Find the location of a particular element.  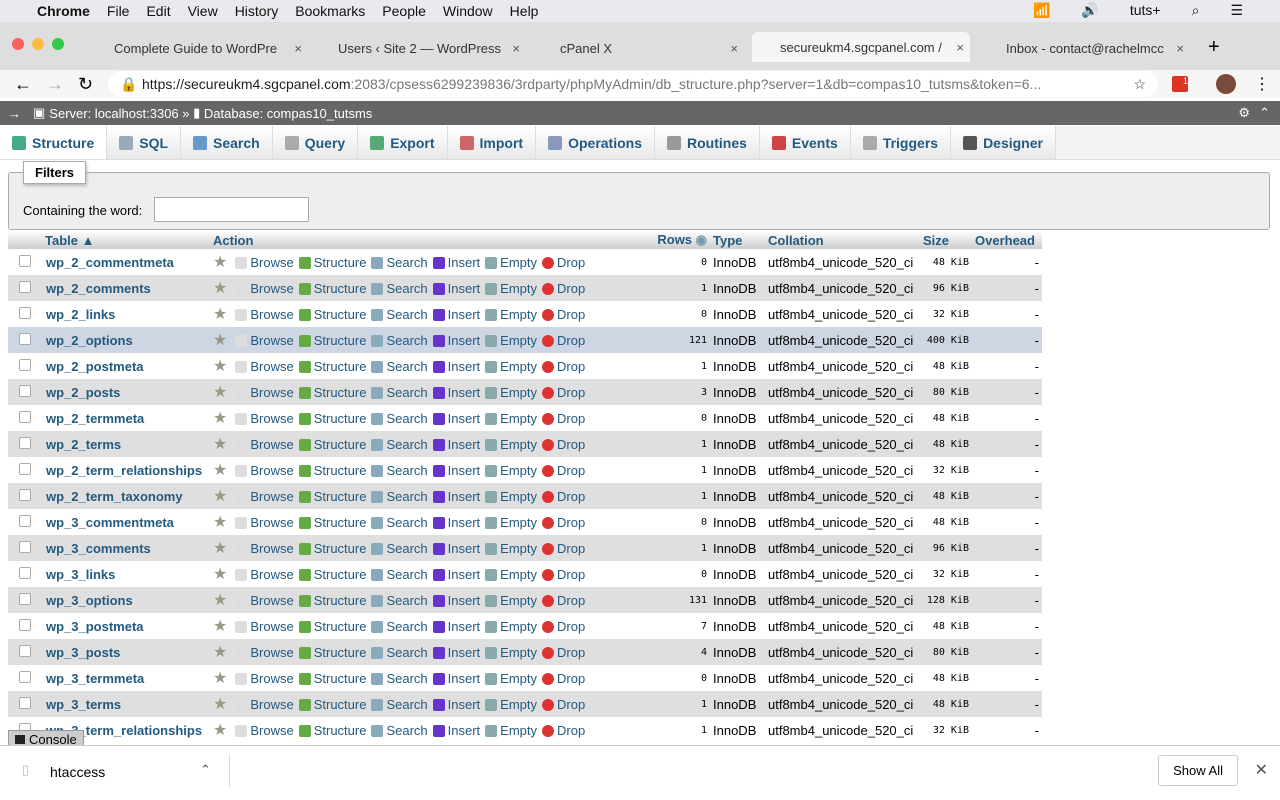

menu-view: View is located at coordinates (203, 11).